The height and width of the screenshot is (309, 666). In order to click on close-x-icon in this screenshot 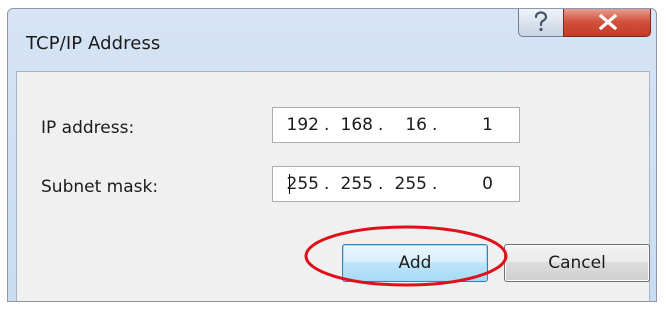, I will do `click(608, 22)`.